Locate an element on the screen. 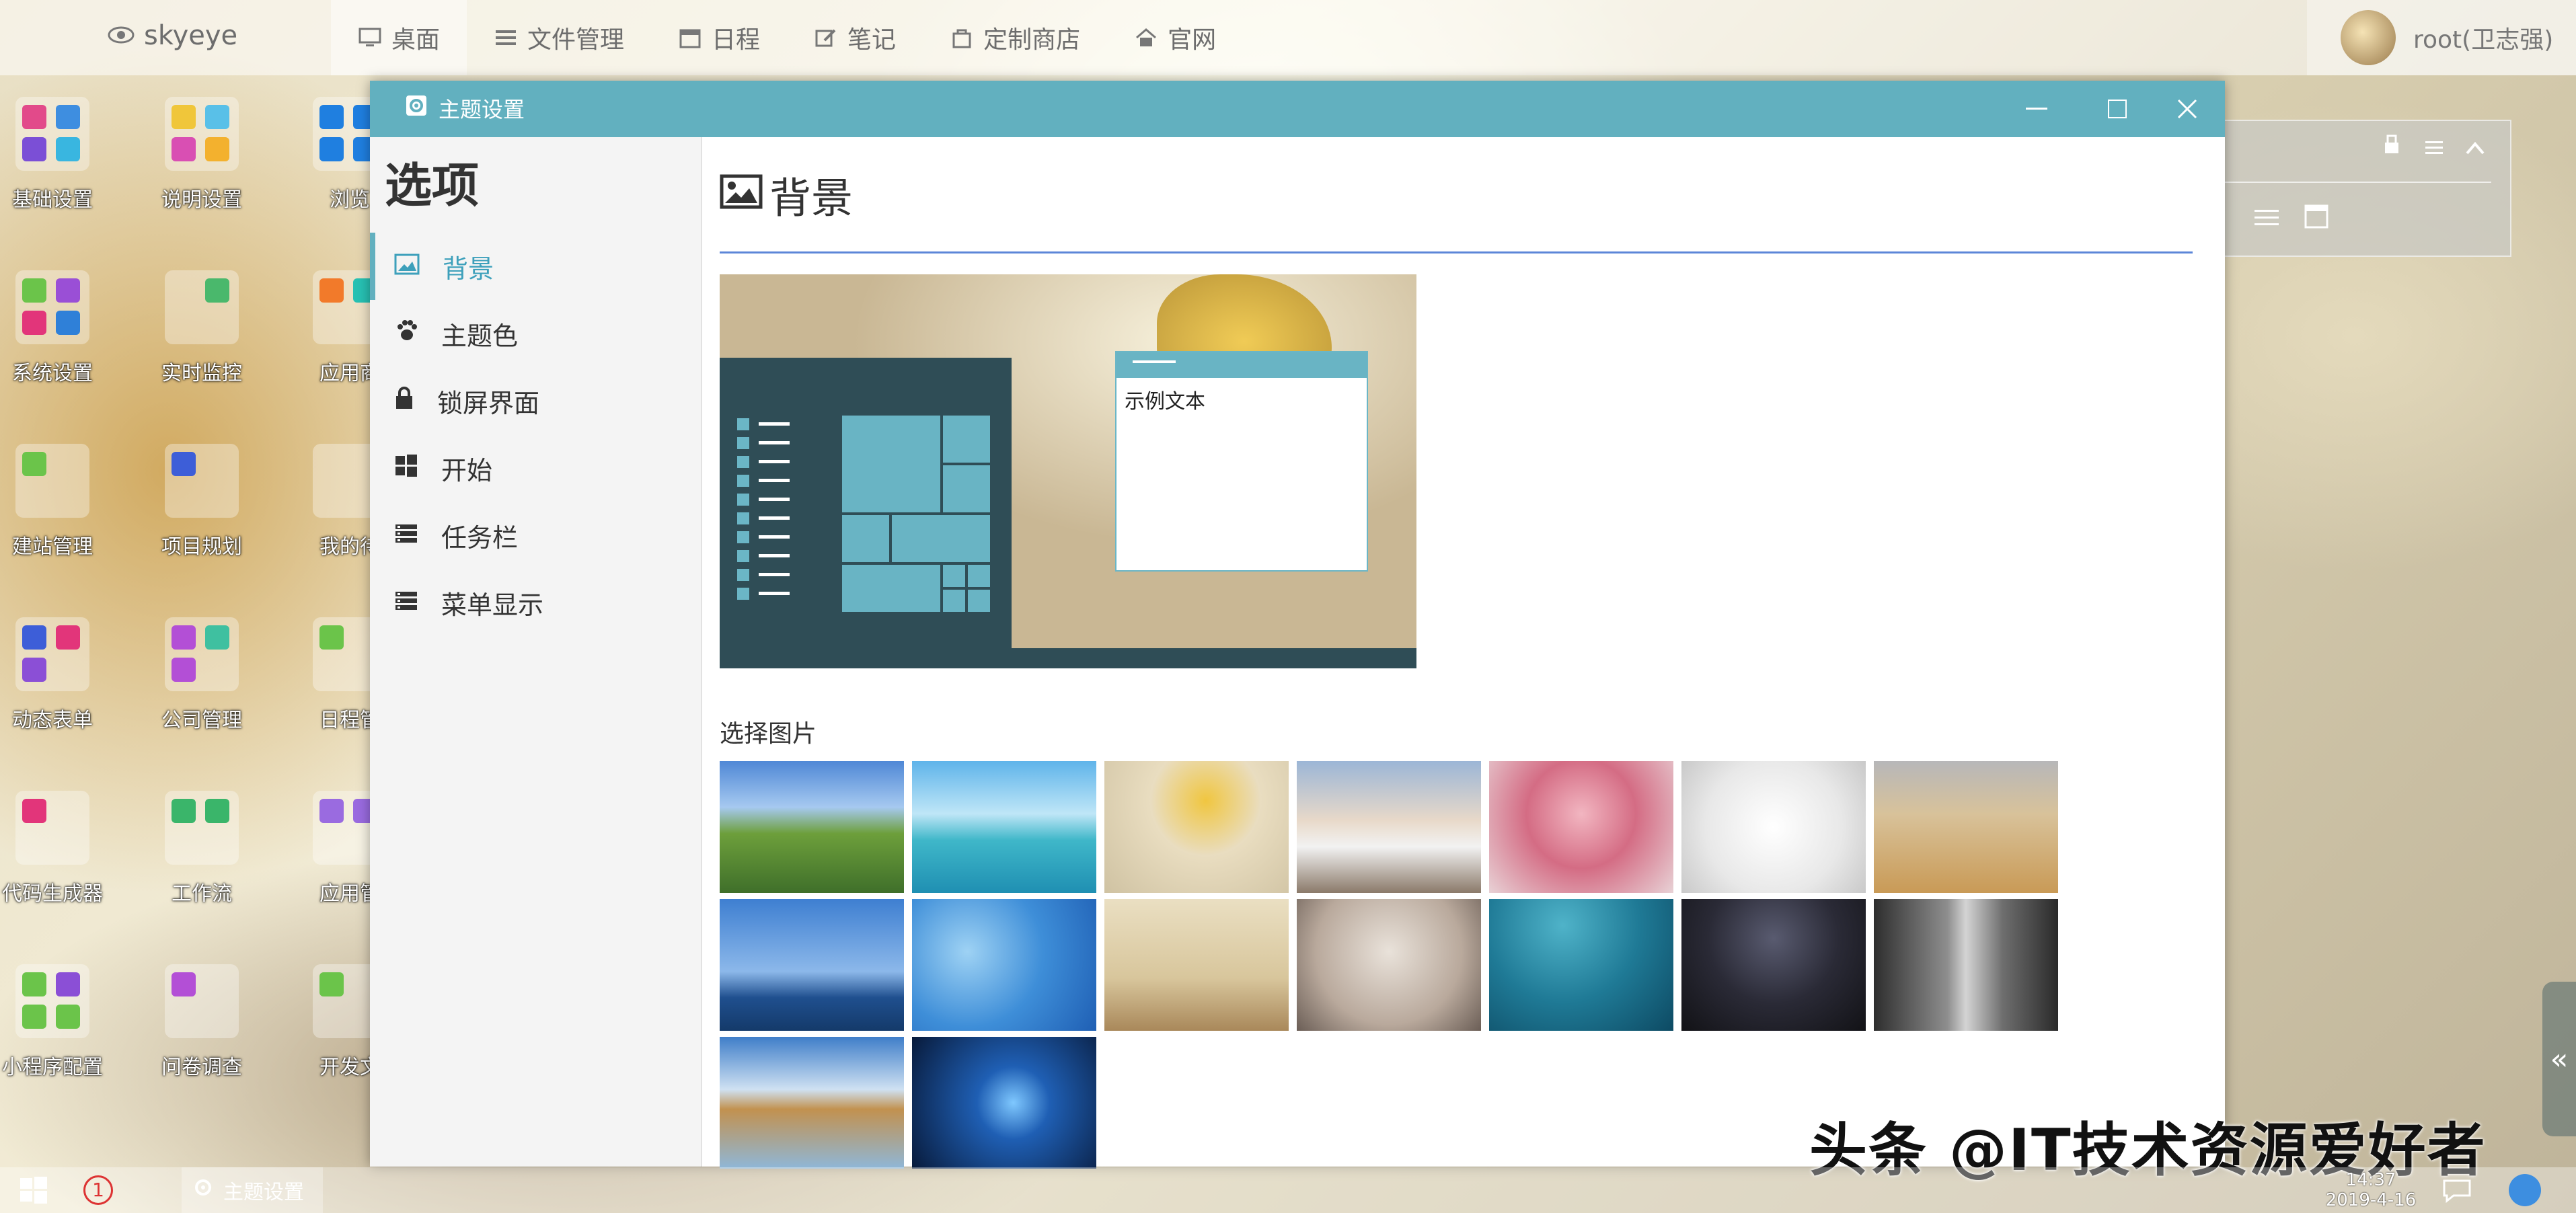 The image size is (2576, 1213). nav-website: 官网 is located at coordinates (1175, 37).